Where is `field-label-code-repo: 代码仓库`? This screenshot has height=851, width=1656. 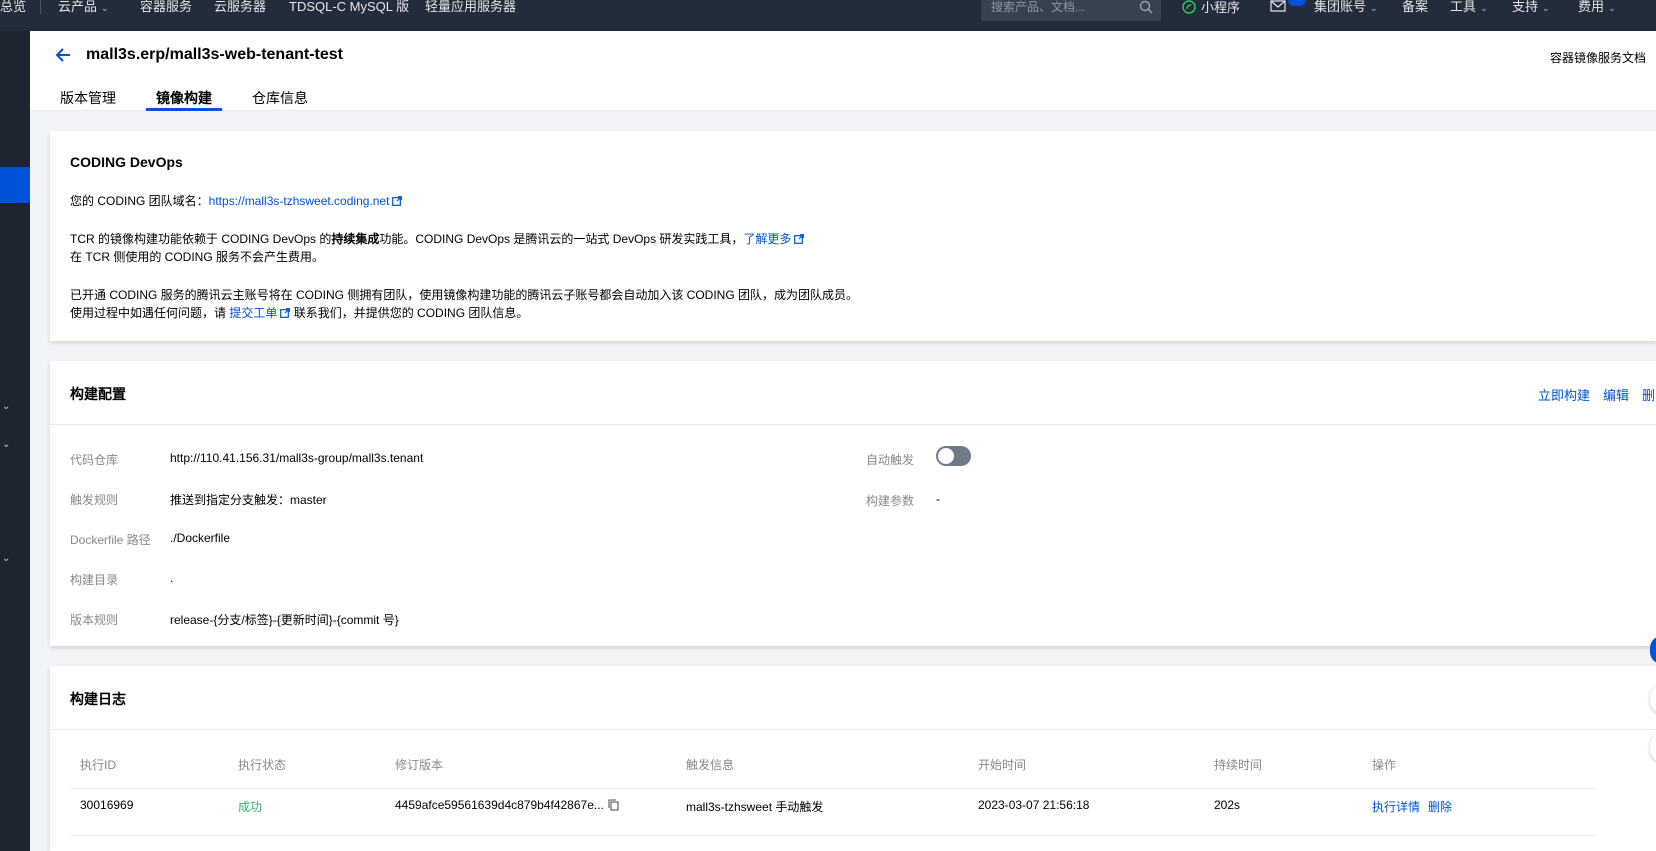 field-label-code-repo: 代码仓库 is located at coordinates (94, 460).